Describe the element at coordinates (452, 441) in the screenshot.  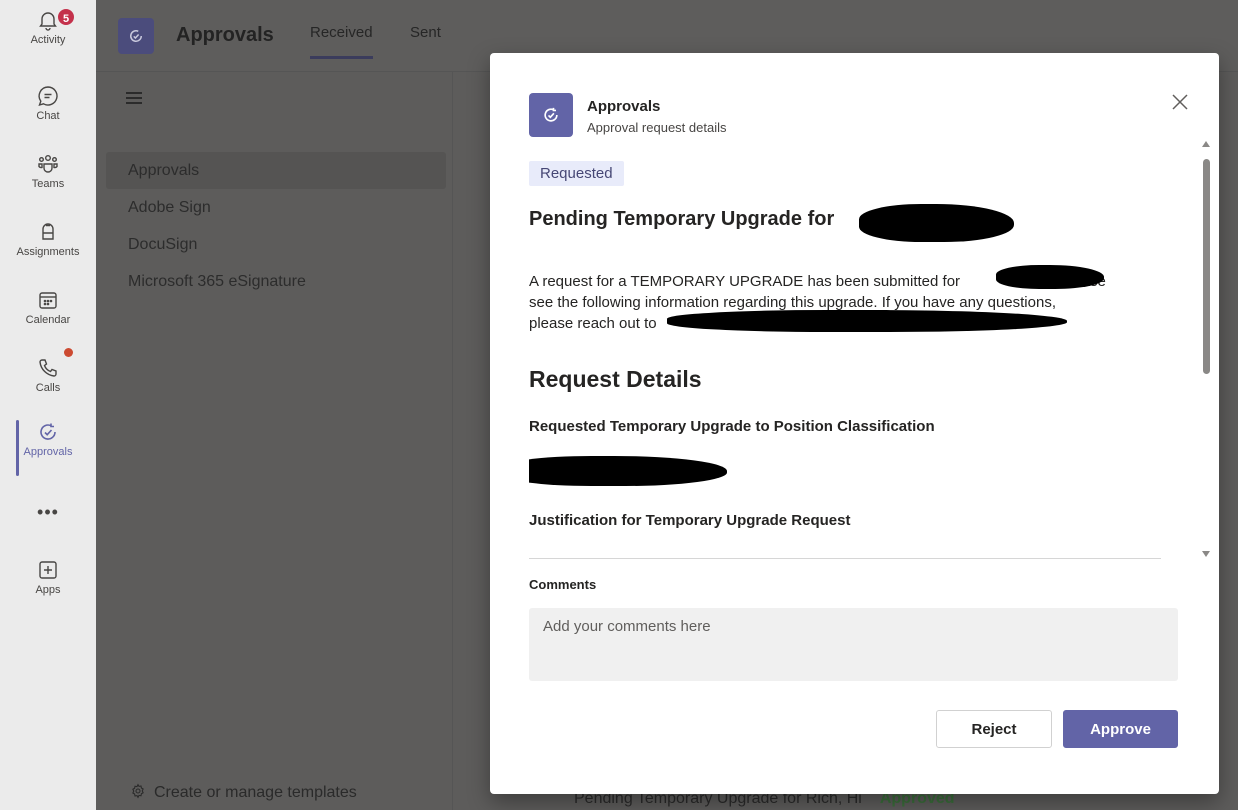
I see `panel-divider` at that location.